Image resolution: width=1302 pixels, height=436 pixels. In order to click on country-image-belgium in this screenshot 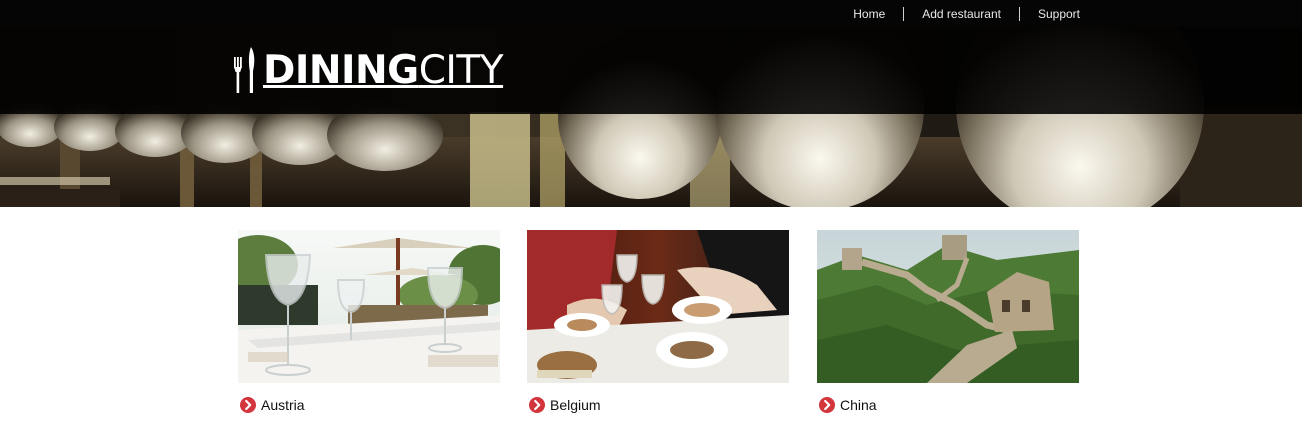, I will do `click(658, 306)`.